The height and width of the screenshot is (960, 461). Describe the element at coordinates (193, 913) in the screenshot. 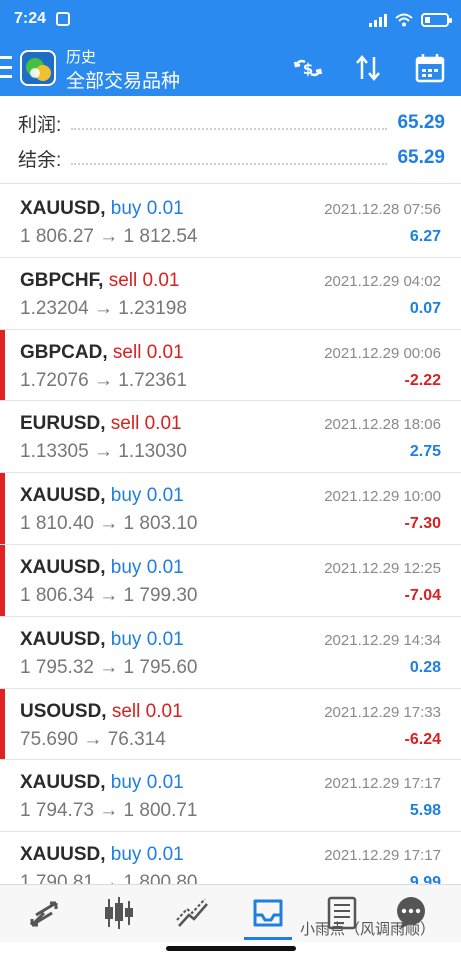

I see `trade-icon` at that location.